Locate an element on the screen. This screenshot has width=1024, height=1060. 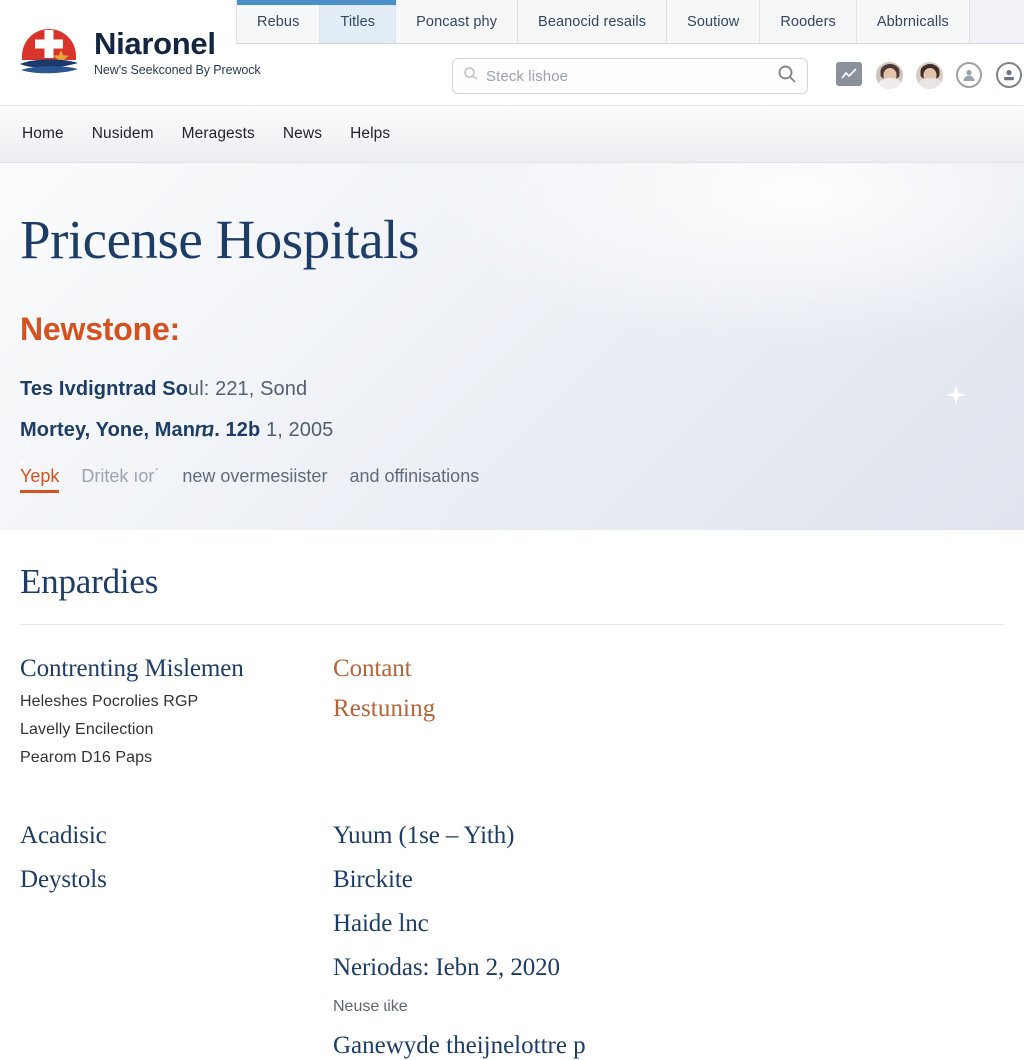
hero-meta-line-2: Mortey, Yone, Manⴊ. 12b 1, 2005 is located at coordinates (522, 429).